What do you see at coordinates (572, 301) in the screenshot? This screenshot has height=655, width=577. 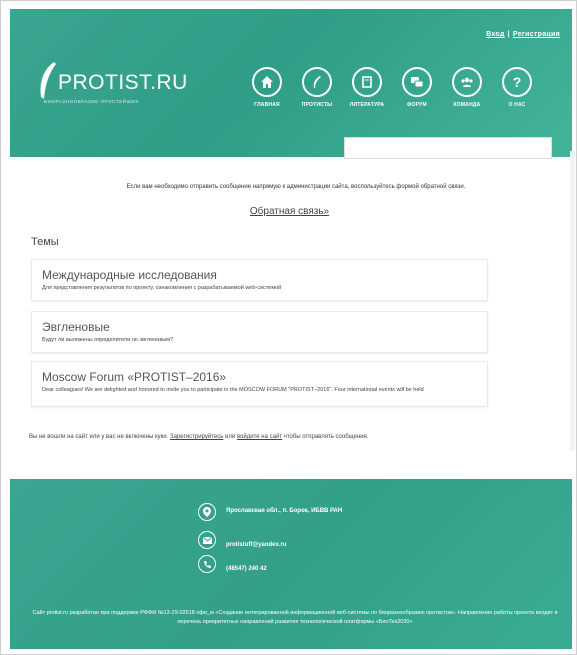 I see `scrollbar` at bounding box center [572, 301].